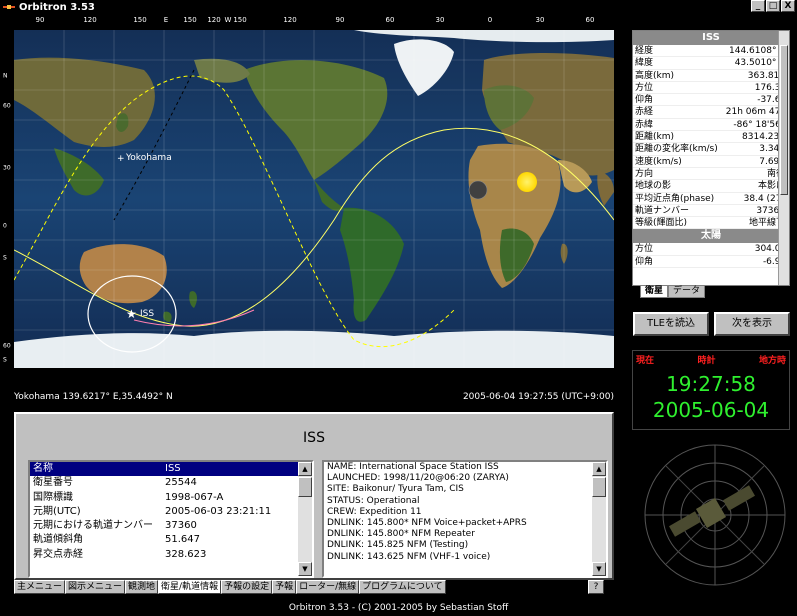  What do you see at coordinates (671, 324) in the screenshot?
I see `load-tle-button: TLEを読込` at bounding box center [671, 324].